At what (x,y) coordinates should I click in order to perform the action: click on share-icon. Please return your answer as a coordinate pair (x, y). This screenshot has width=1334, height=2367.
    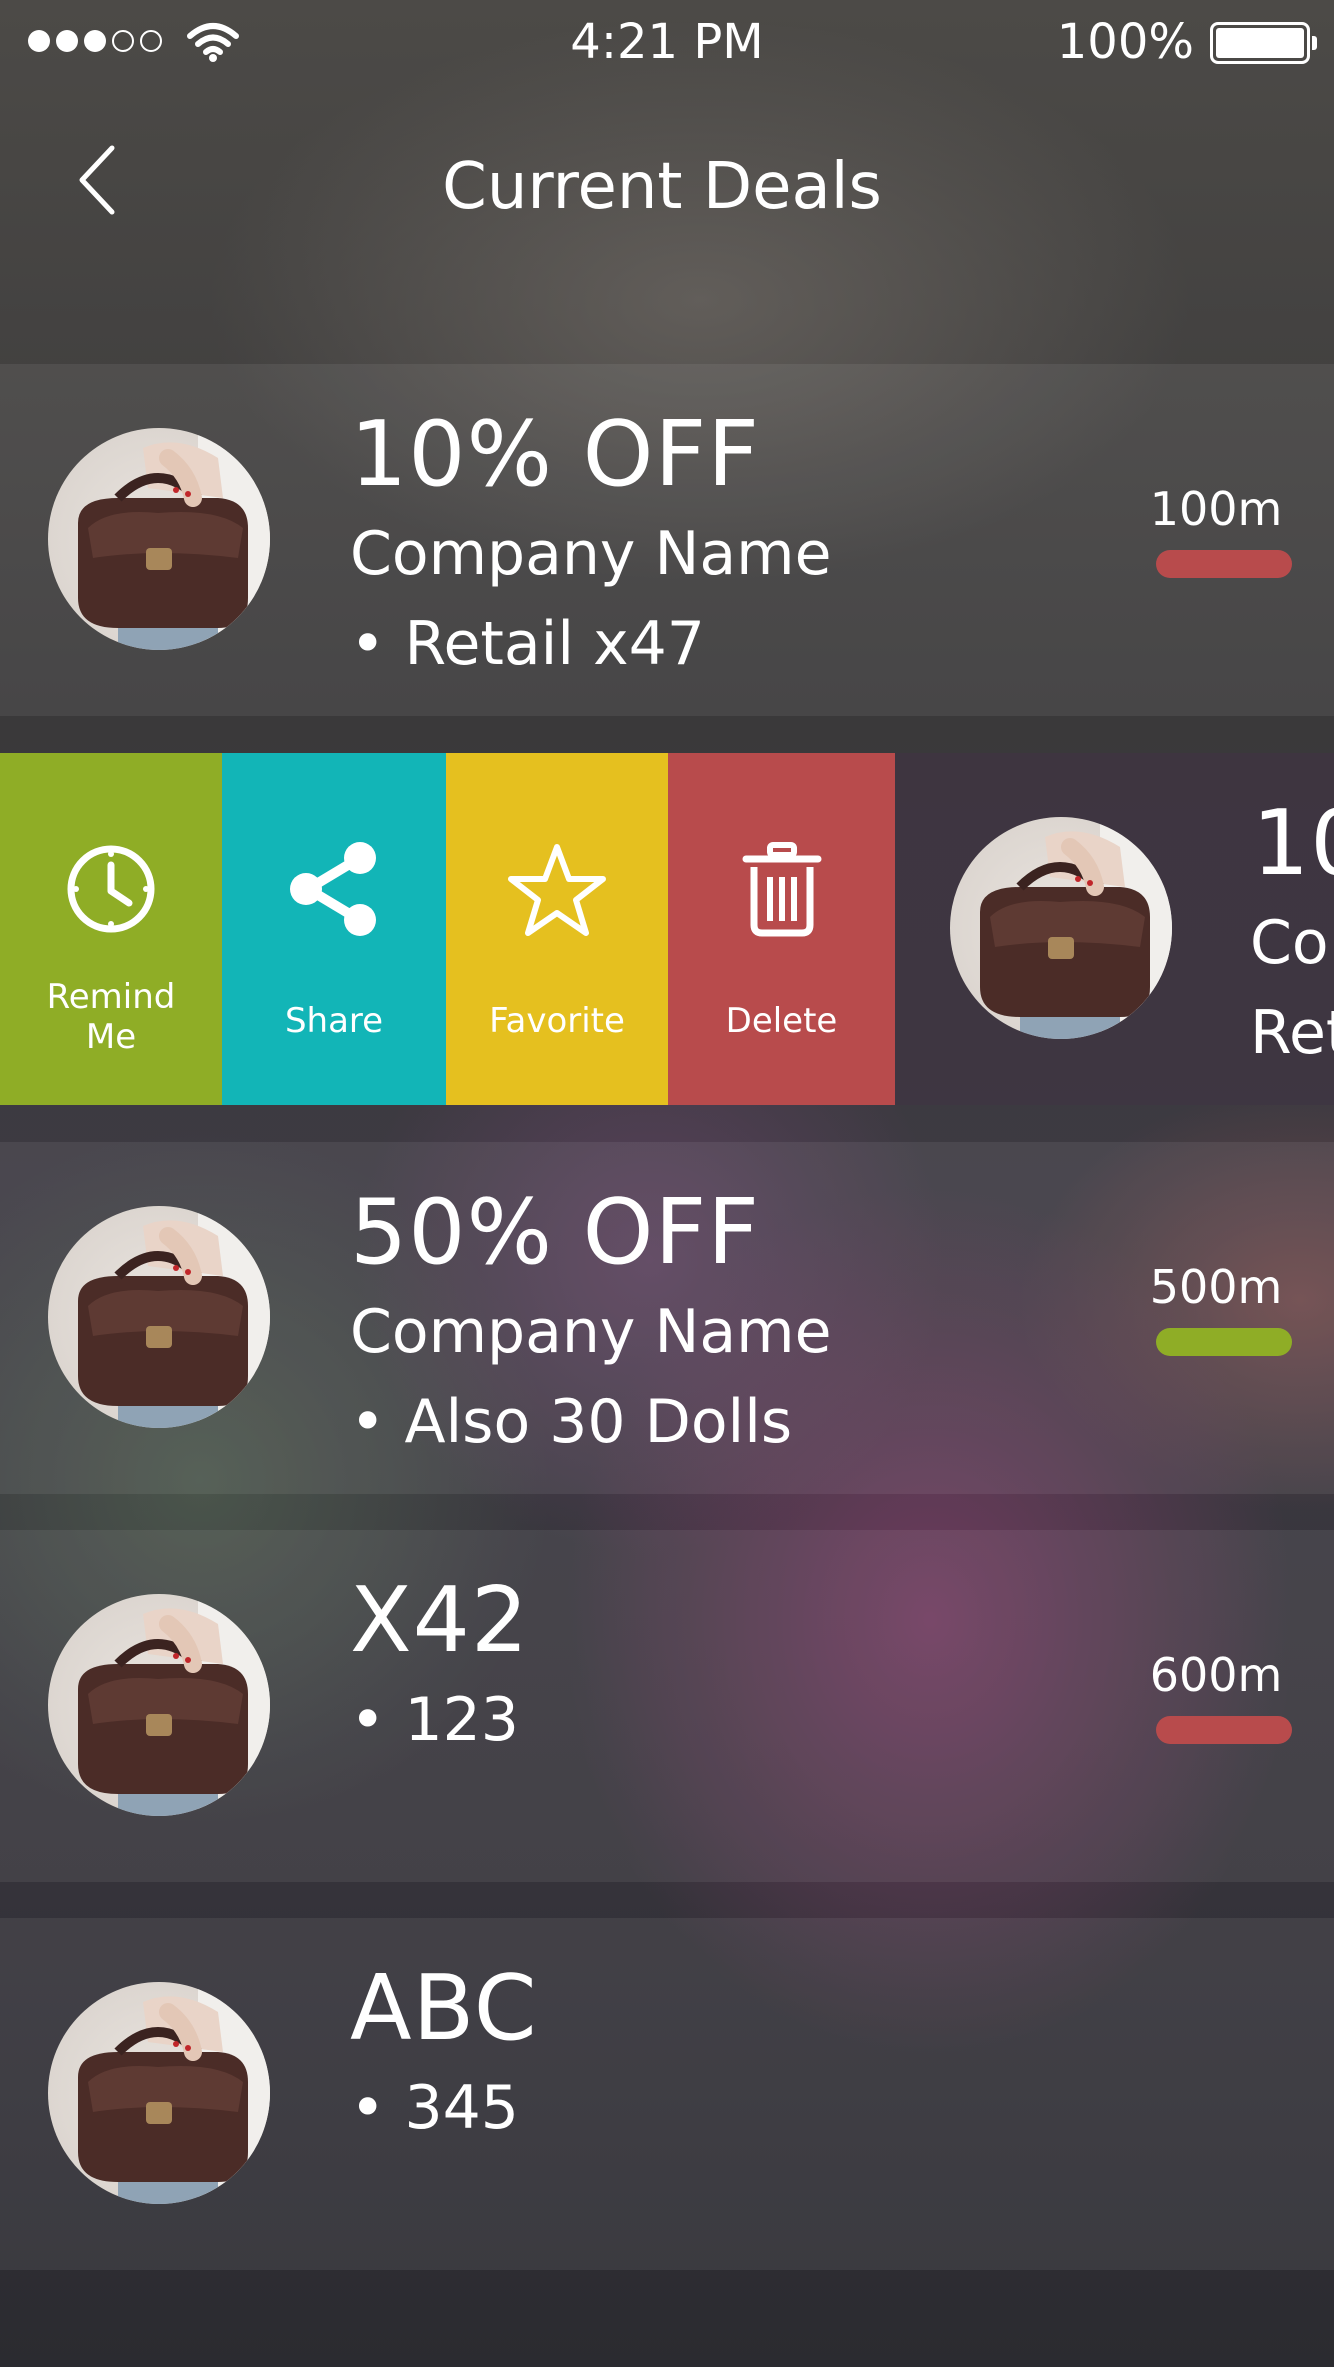
    Looking at the image, I should click on (333, 889).